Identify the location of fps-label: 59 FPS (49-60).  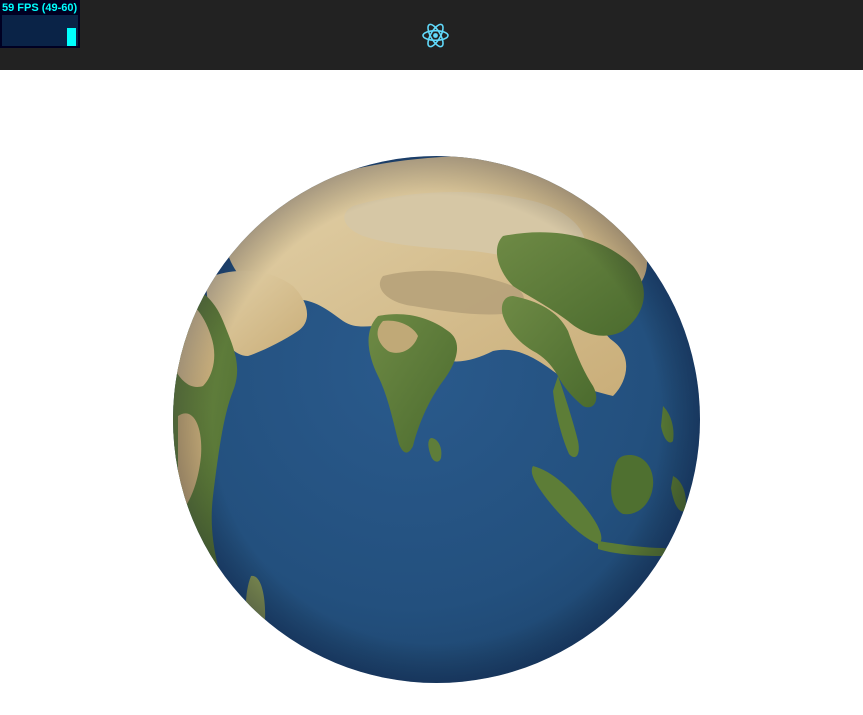
(40, 8).